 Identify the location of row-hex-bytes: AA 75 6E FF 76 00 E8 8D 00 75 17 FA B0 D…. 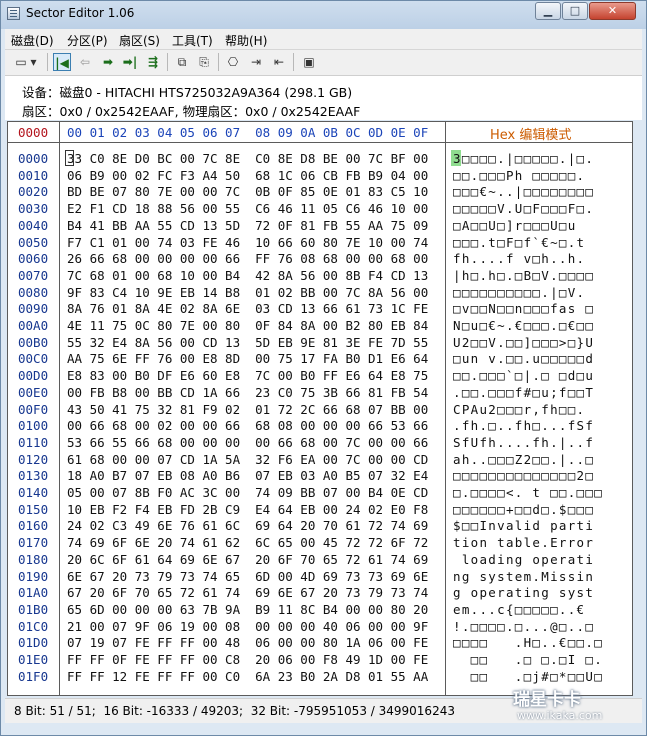
(247, 358).